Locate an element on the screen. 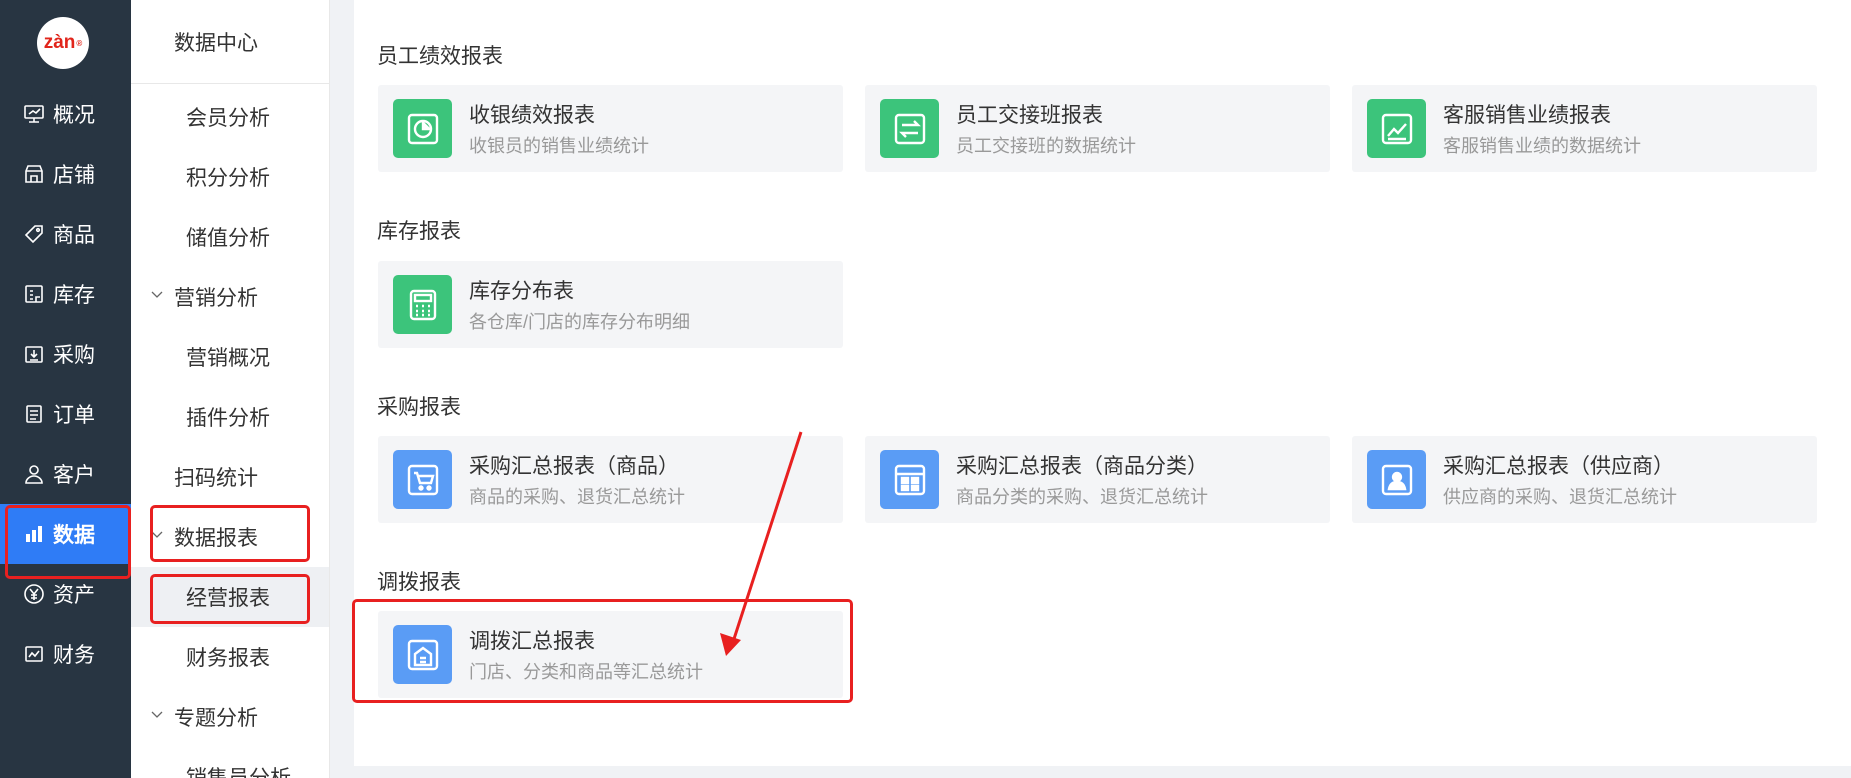 The height and width of the screenshot is (778, 1851). submenu-item-marketing-overview: 营销概况 is located at coordinates (230, 357).